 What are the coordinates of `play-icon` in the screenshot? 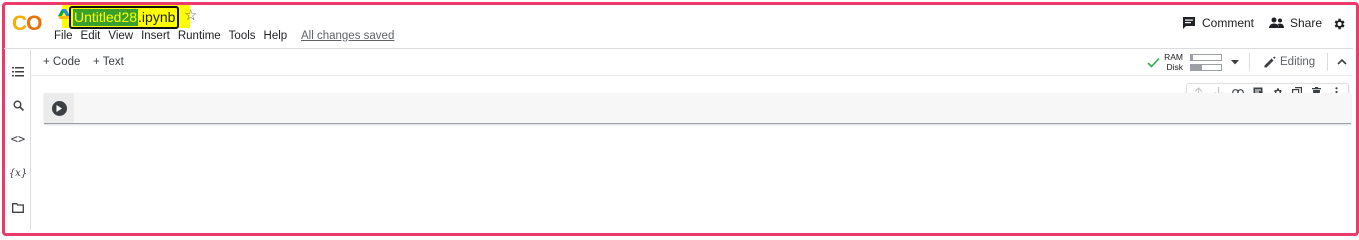 It's located at (59, 108).